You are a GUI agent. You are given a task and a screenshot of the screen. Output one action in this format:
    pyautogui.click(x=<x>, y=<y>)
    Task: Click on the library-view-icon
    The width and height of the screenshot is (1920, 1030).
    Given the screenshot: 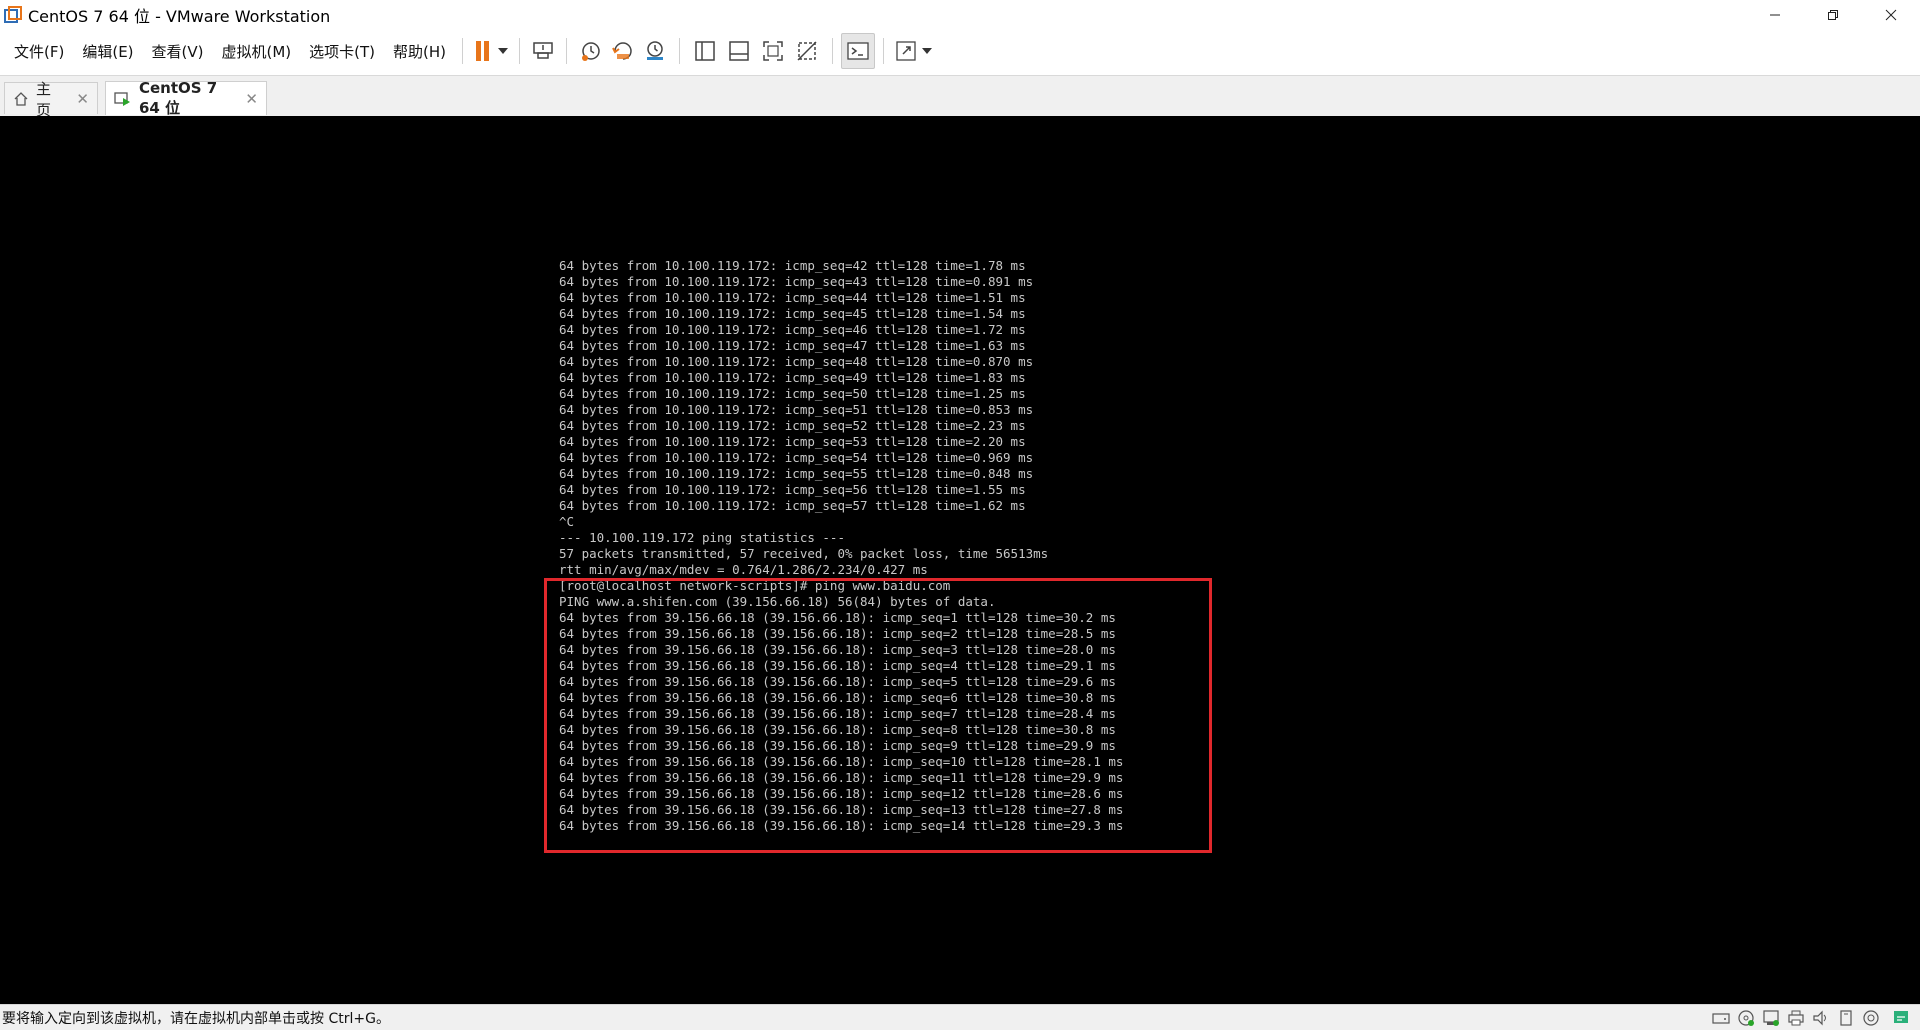 What is the action you would take?
    pyautogui.click(x=705, y=51)
    